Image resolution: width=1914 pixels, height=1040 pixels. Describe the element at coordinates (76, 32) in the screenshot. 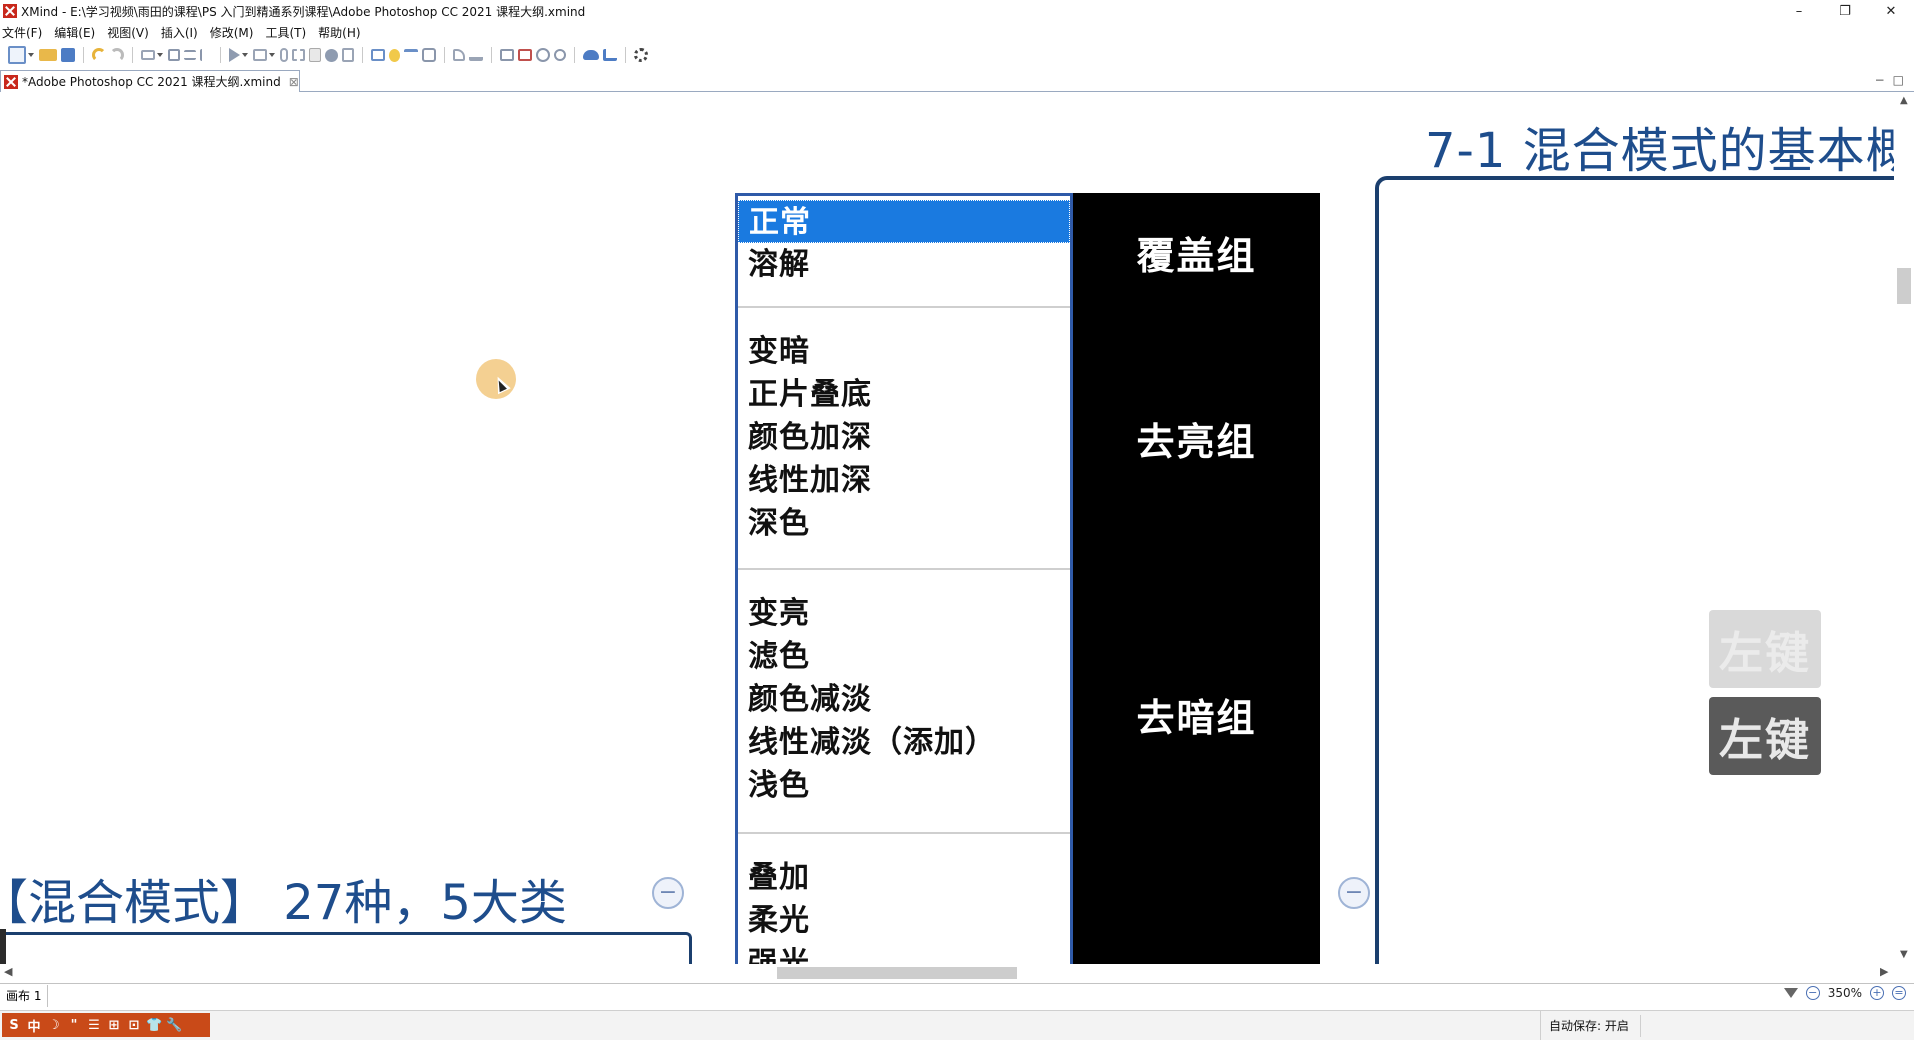

I see `menu-edit: 编辑(E)` at that location.